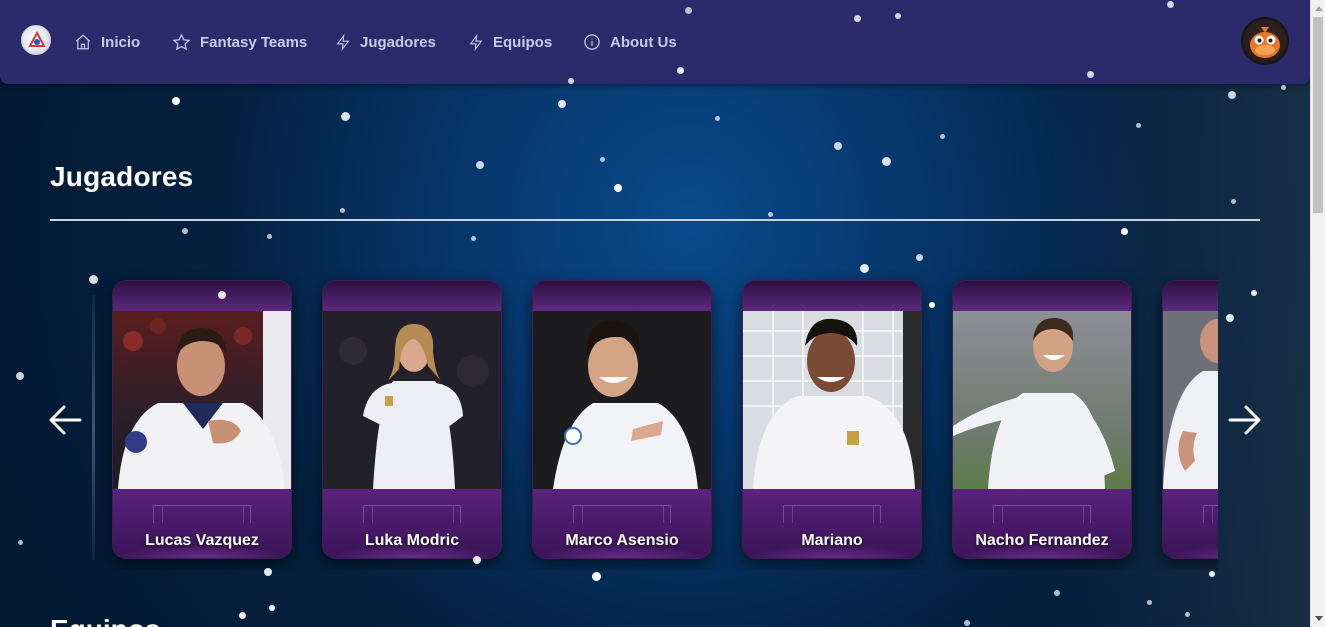 The height and width of the screenshot is (627, 1325). What do you see at coordinates (105, 620) in the screenshot?
I see `section-title-equipos: Equipos` at bounding box center [105, 620].